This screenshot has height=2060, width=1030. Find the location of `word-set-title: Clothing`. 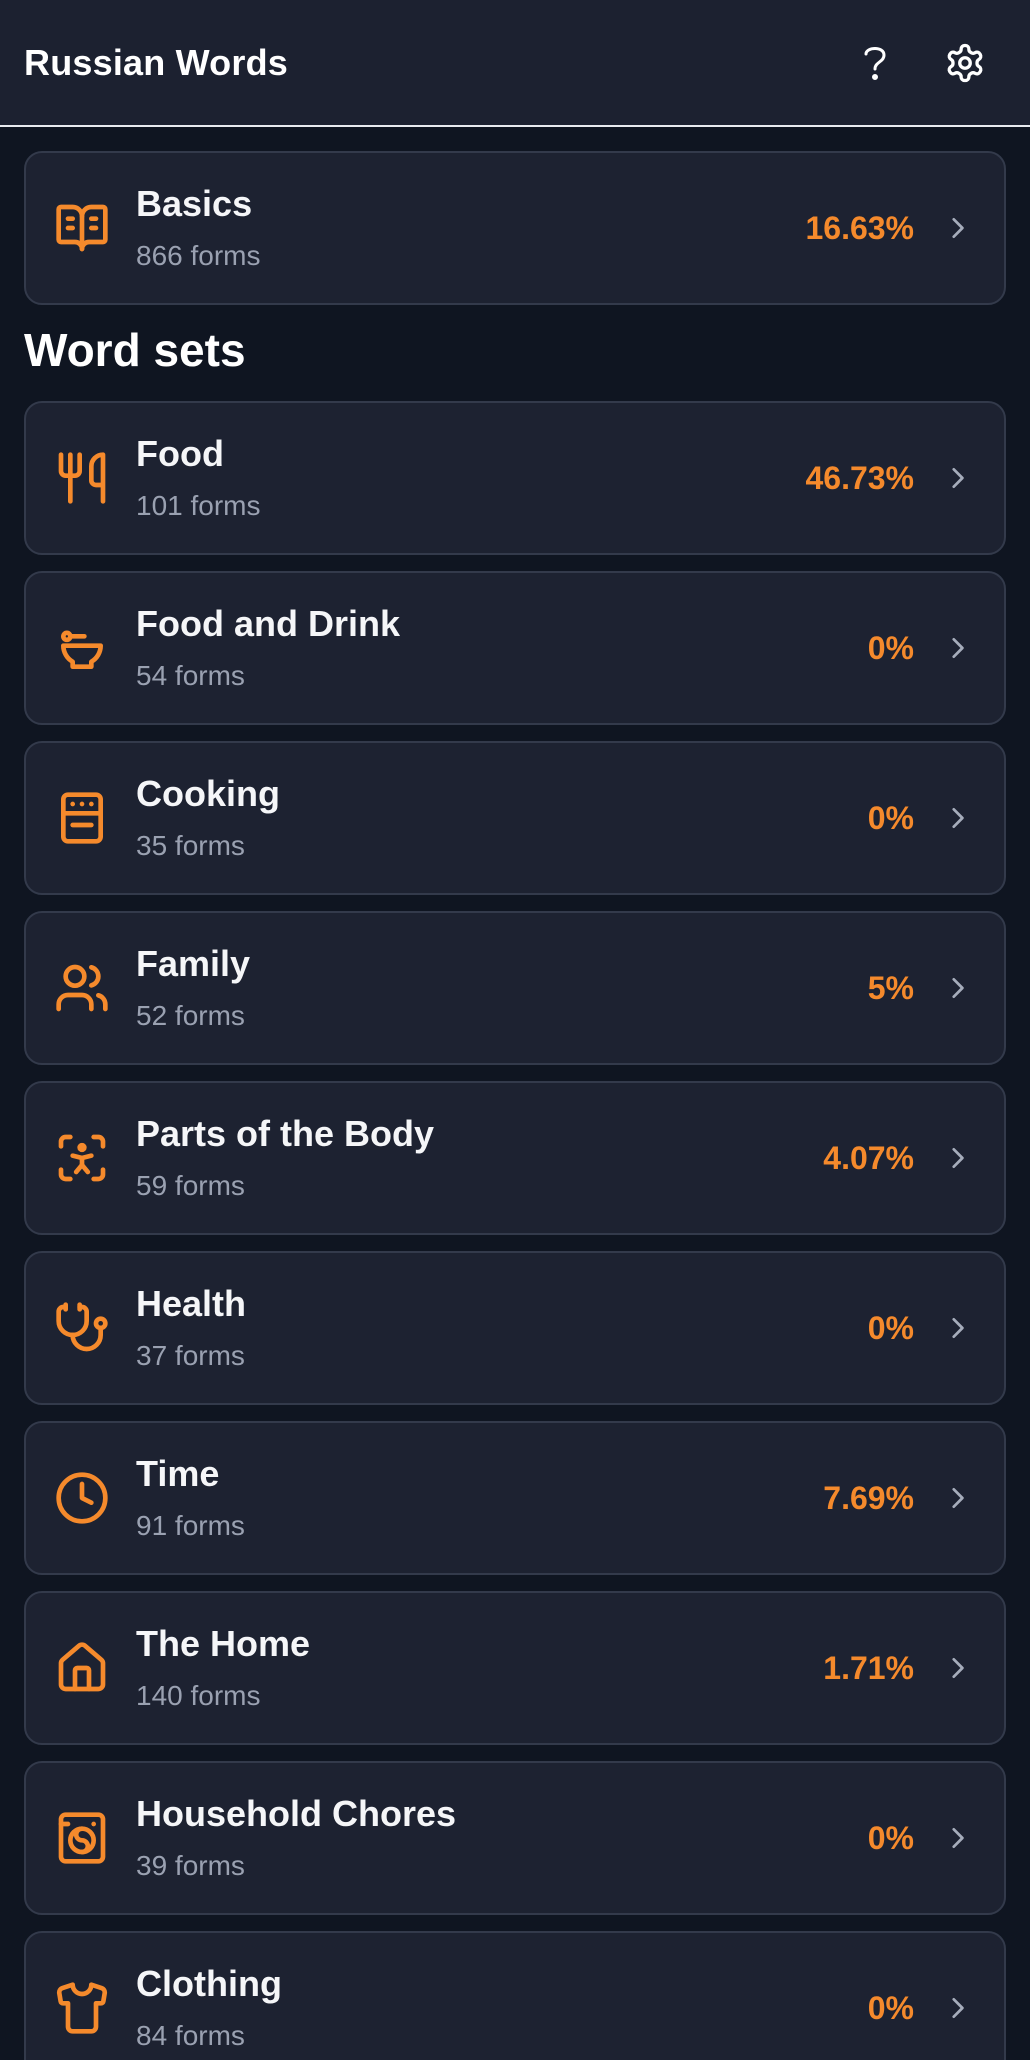

word-set-title: Clothing is located at coordinates (209, 1984).